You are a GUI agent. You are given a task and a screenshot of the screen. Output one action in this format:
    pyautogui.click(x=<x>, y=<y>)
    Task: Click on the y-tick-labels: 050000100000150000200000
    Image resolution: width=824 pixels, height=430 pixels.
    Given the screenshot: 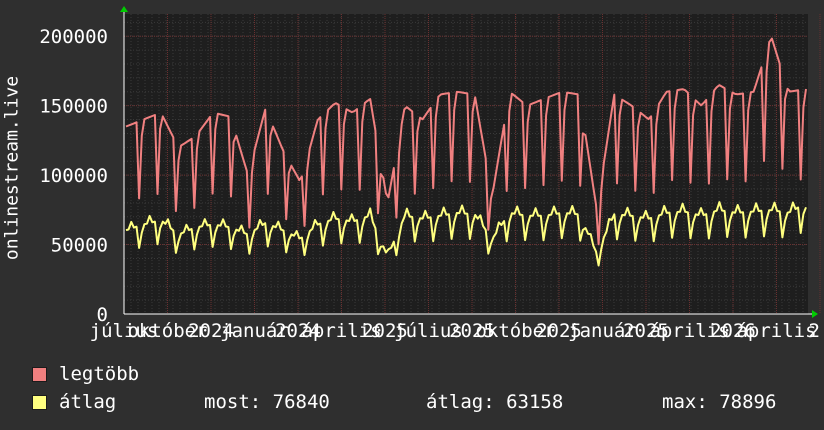 What is the action you would take?
    pyautogui.click(x=73, y=176)
    